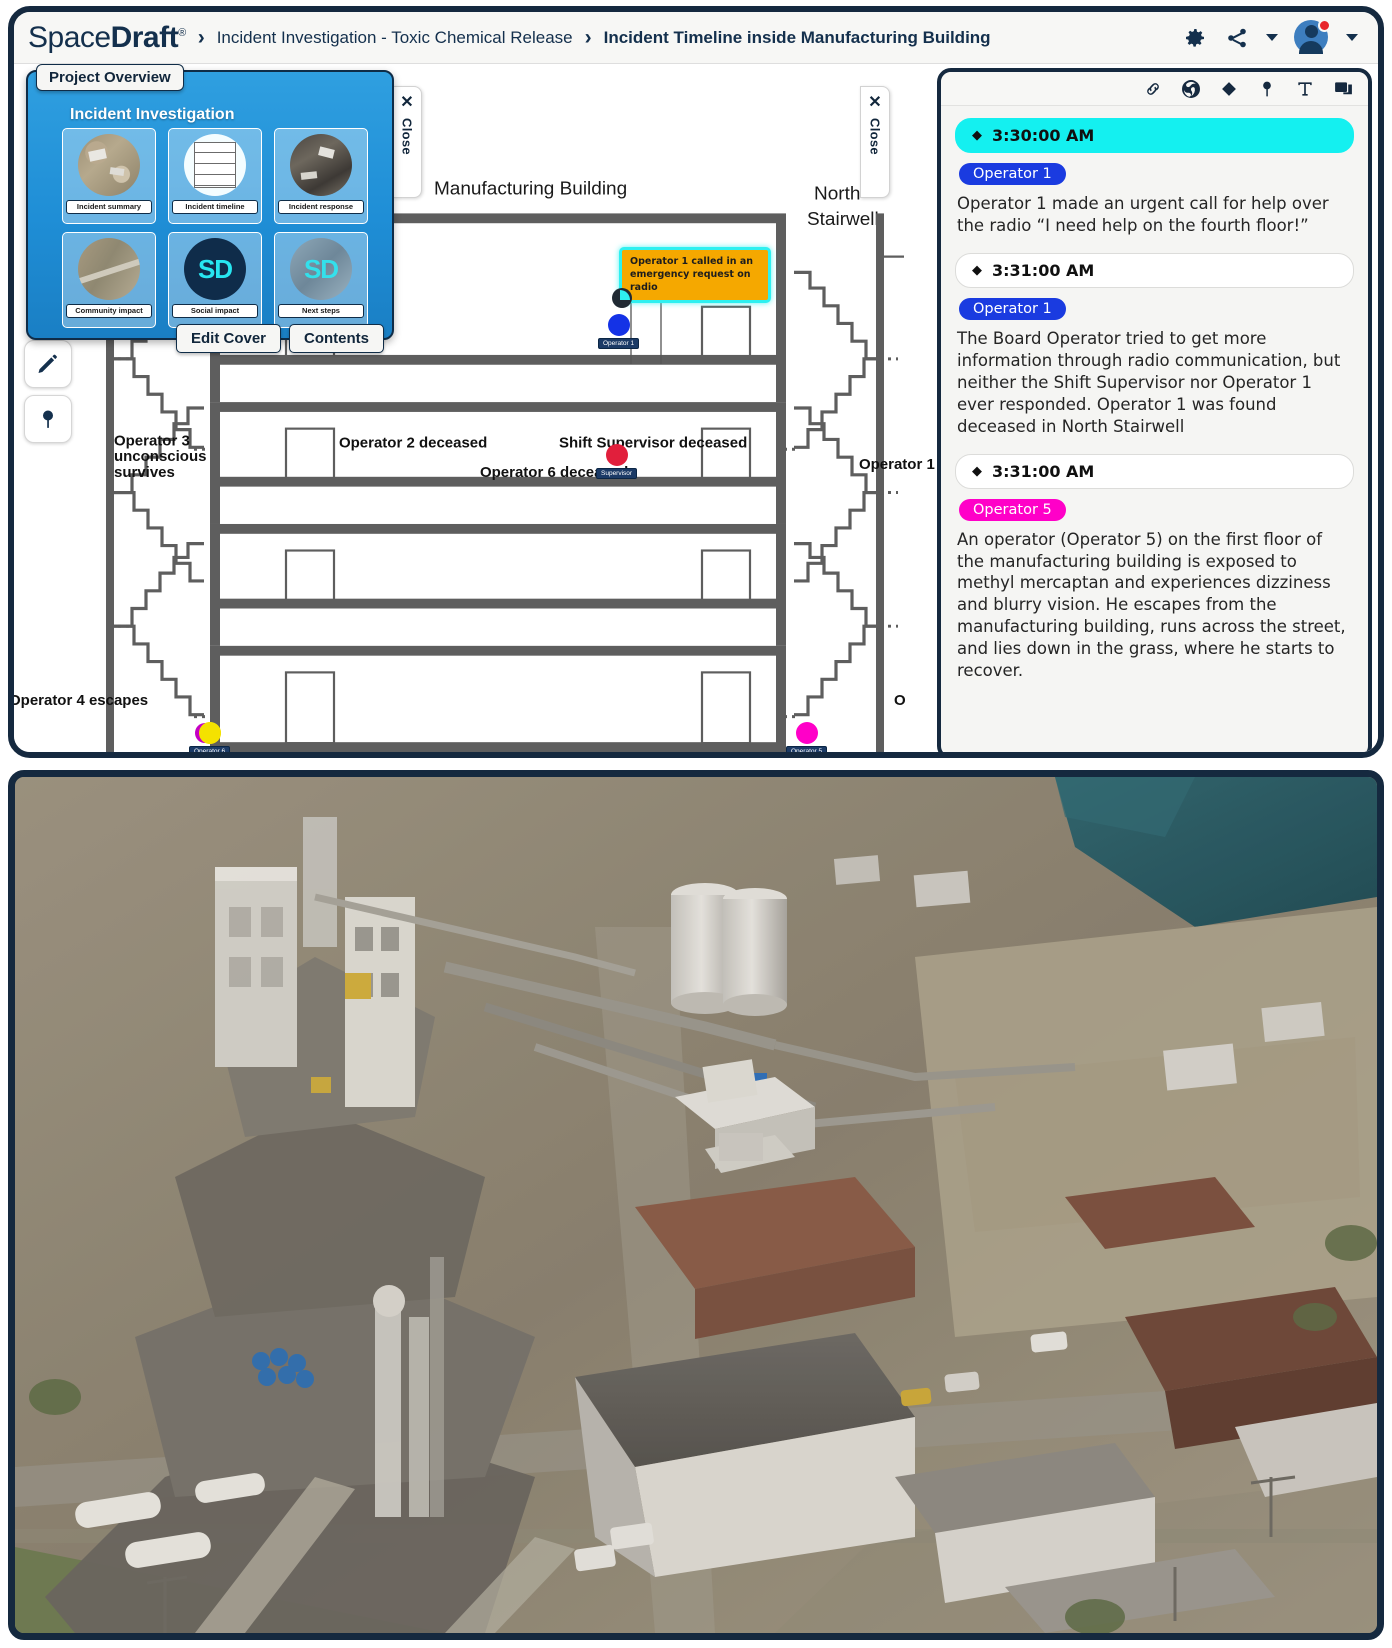 Image resolution: width=1392 pixels, height=1648 pixels. I want to click on project-card-label: Incident timeline, so click(215, 207).